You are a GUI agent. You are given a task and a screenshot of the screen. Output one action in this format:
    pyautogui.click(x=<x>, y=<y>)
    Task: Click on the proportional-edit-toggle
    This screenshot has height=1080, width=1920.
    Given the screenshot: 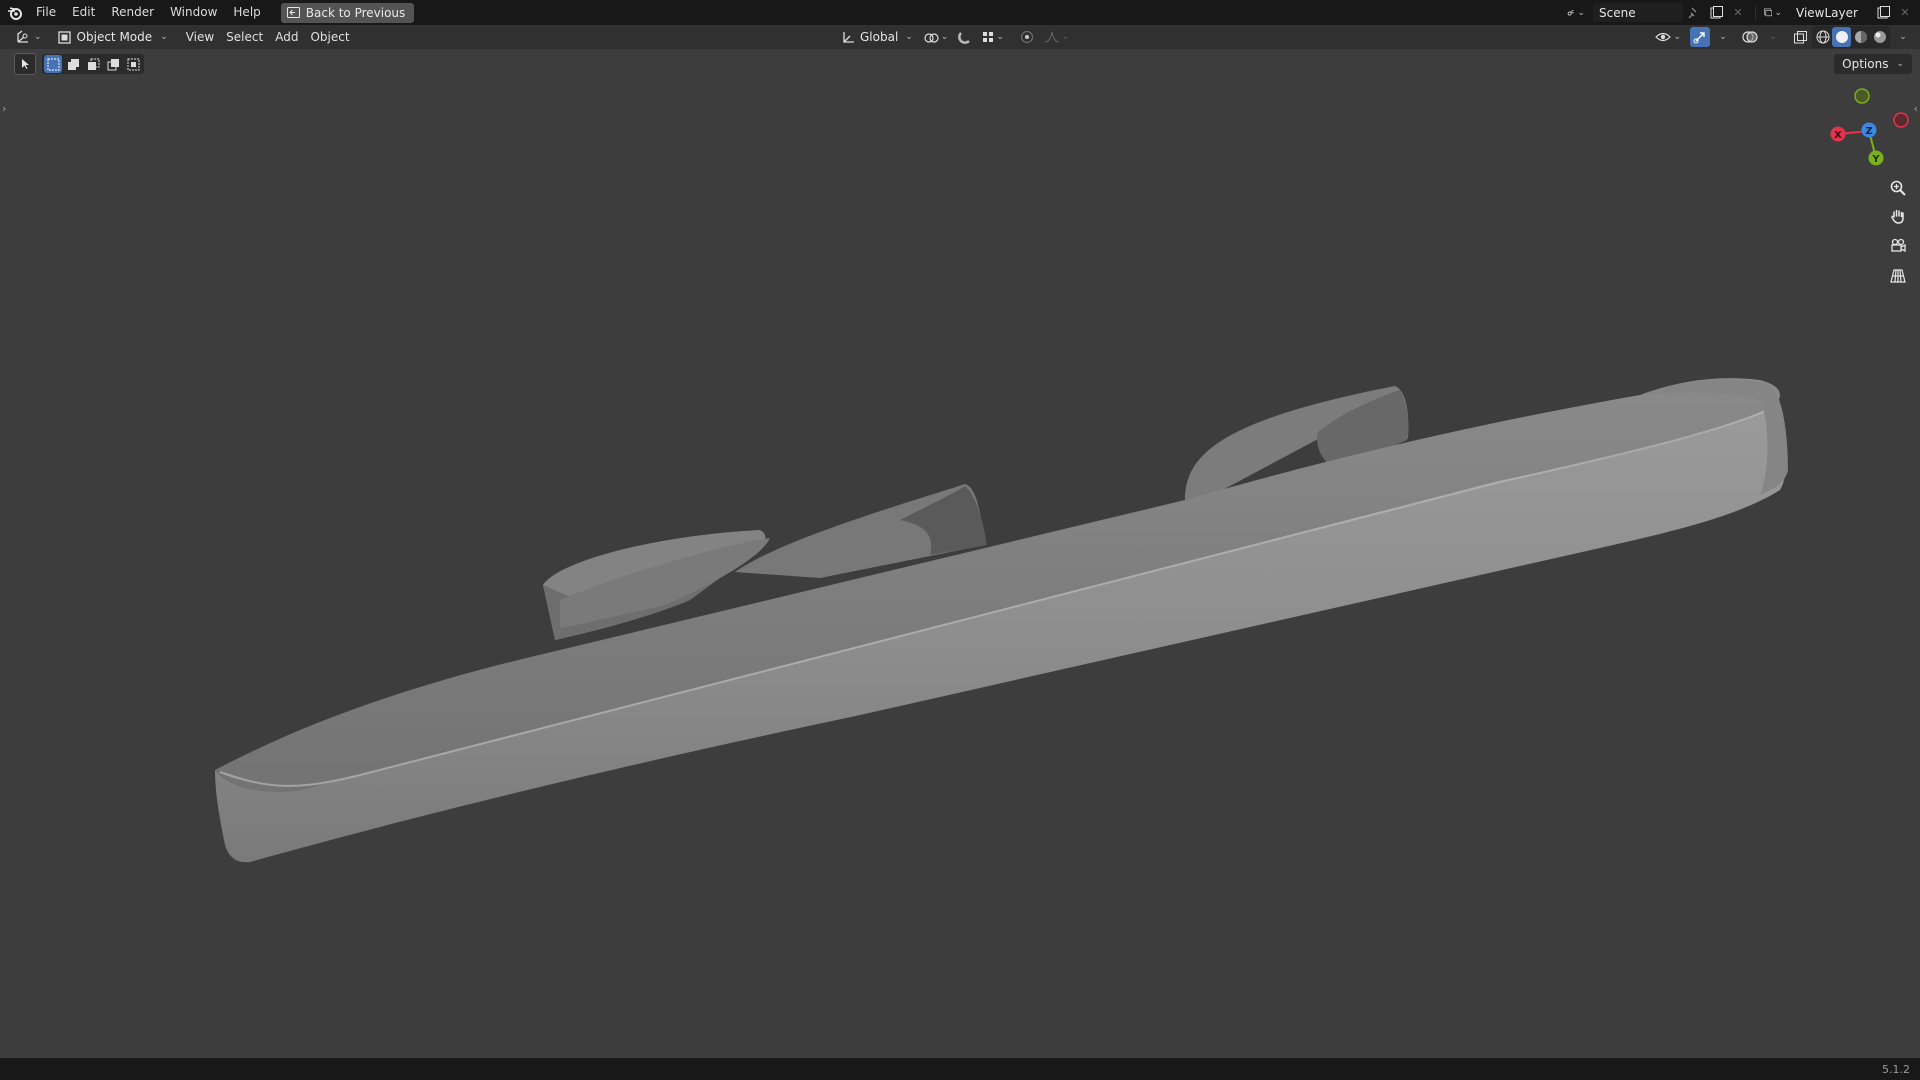 What is the action you would take?
    pyautogui.click(x=1027, y=37)
    